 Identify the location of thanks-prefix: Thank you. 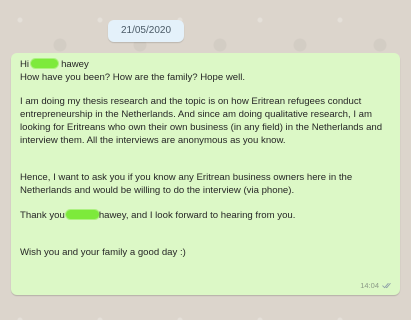
(42, 215).